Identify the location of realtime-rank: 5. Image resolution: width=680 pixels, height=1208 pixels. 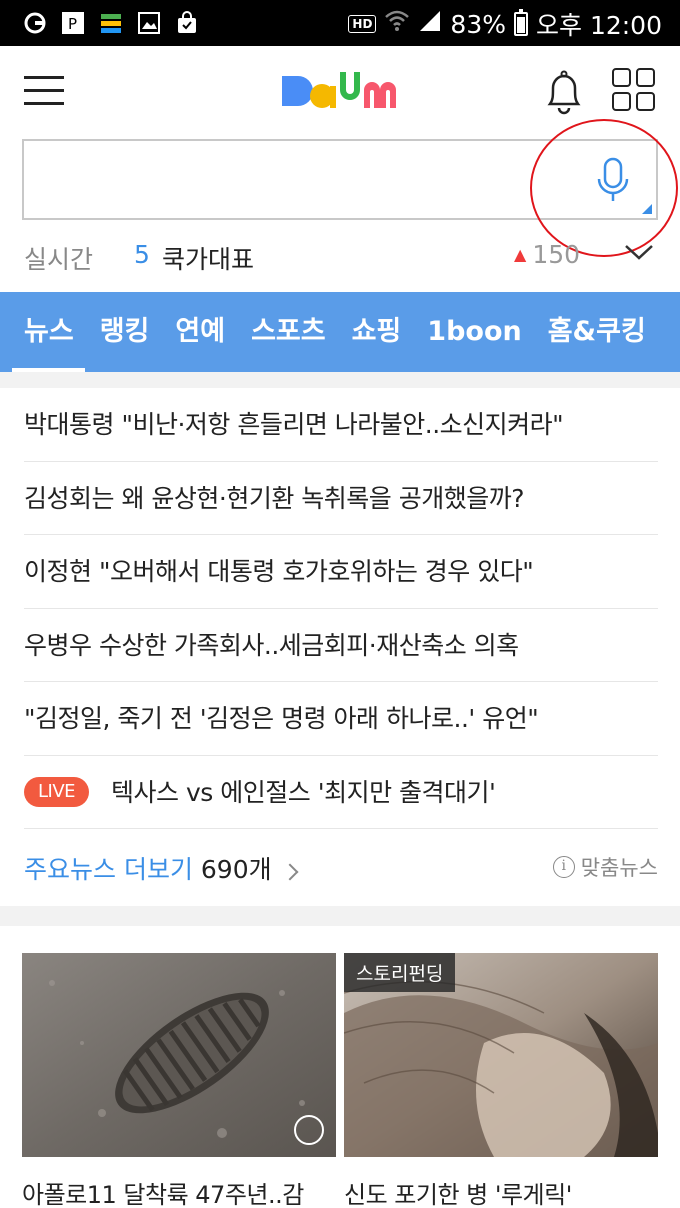
(142, 254).